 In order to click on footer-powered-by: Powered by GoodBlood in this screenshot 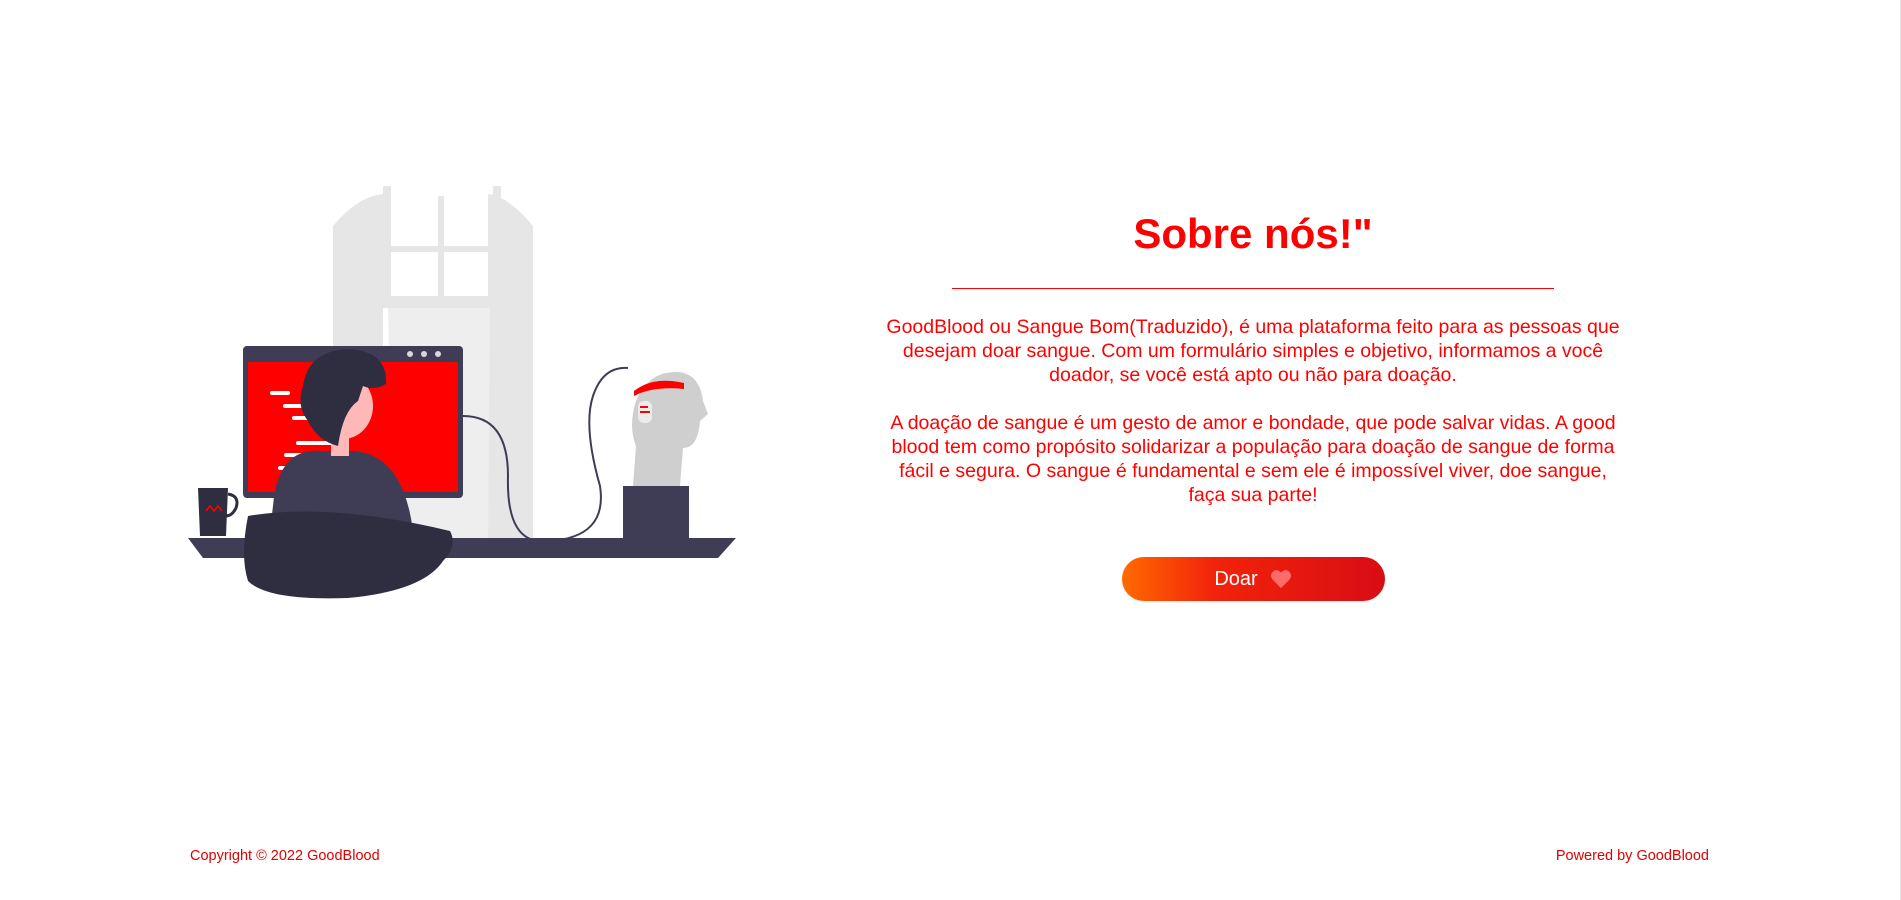, I will do `click(1632, 856)`.